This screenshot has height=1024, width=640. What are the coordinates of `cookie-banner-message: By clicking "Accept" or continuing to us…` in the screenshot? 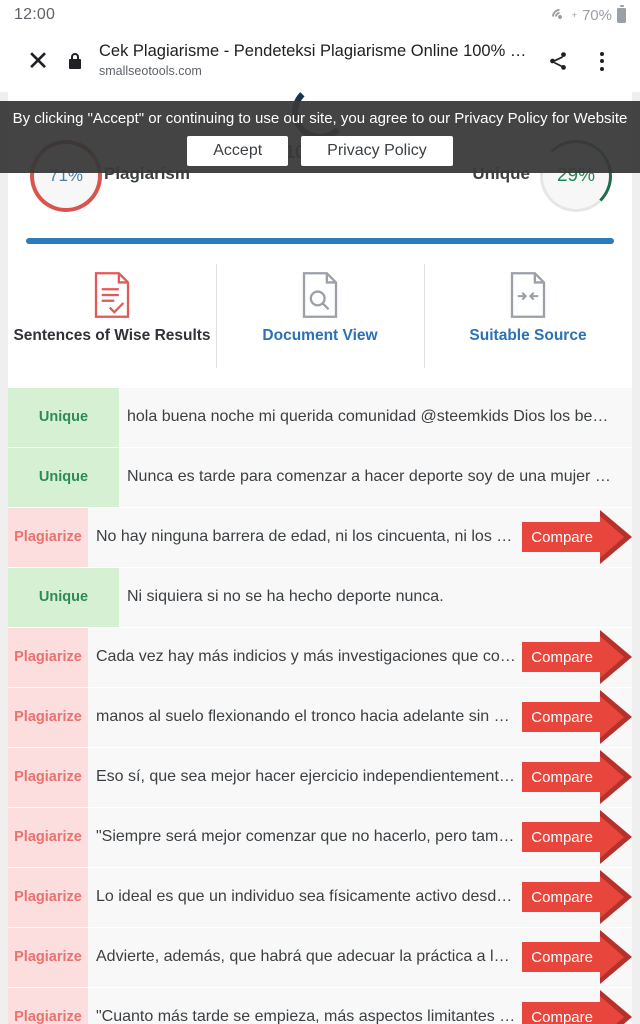 It's located at (320, 118).